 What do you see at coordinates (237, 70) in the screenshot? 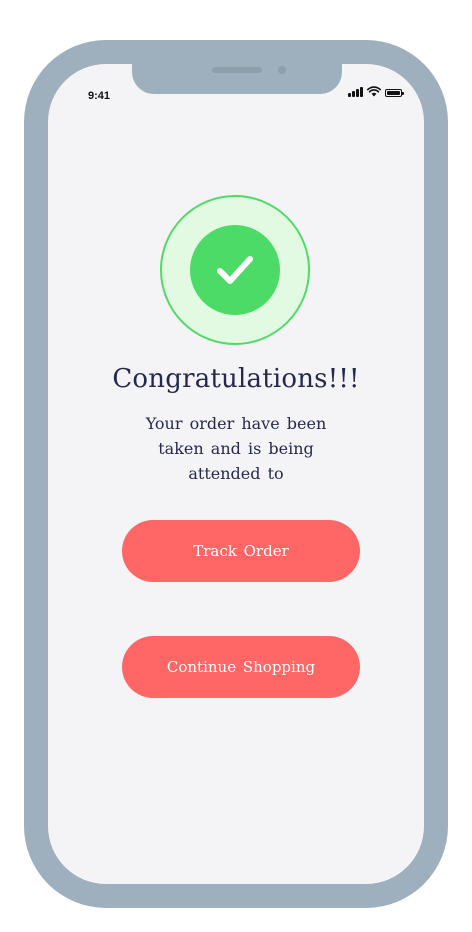
I see `speaker-grille` at bounding box center [237, 70].